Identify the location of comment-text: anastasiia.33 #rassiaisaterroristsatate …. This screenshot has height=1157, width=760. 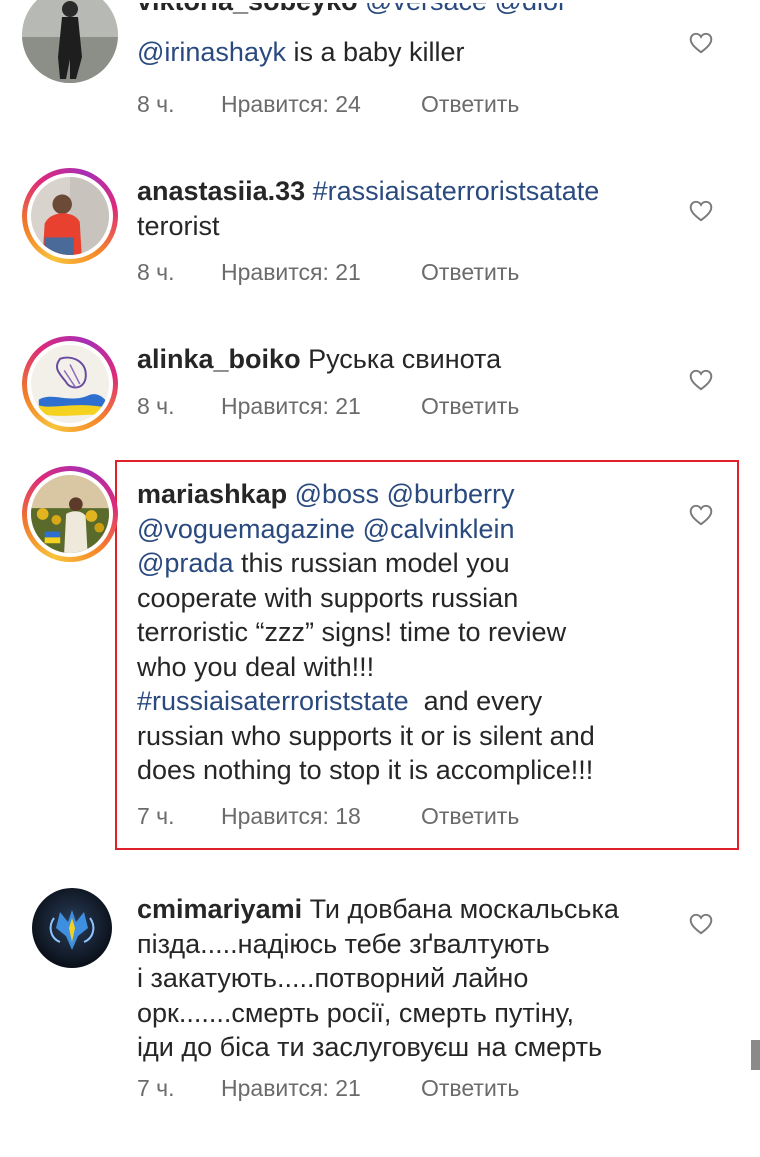
(409, 208).